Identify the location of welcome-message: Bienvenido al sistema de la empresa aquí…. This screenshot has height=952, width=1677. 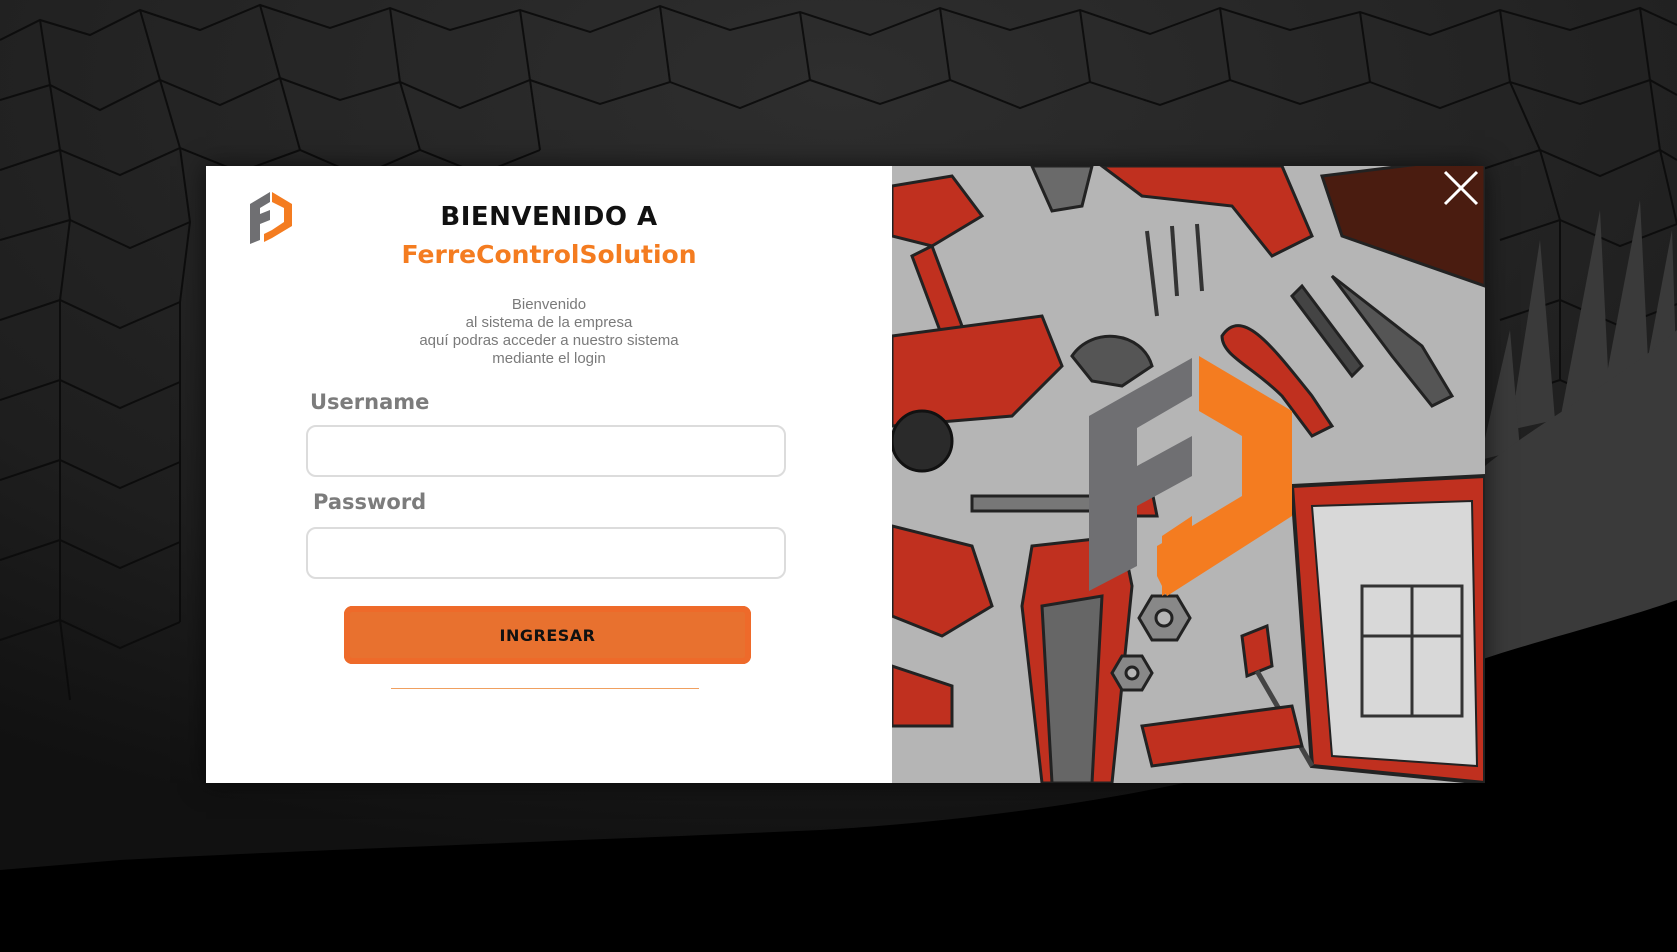
(549, 332).